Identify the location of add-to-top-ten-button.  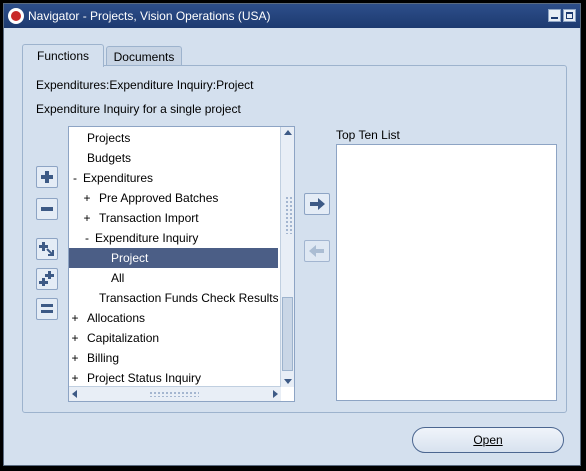
(317, 204).